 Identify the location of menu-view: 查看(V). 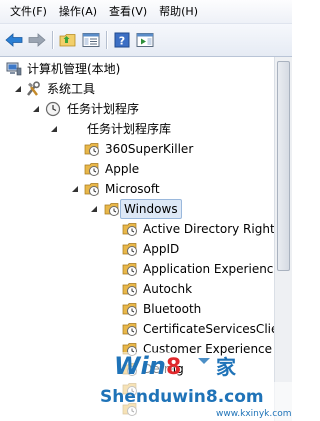
(128, 12).